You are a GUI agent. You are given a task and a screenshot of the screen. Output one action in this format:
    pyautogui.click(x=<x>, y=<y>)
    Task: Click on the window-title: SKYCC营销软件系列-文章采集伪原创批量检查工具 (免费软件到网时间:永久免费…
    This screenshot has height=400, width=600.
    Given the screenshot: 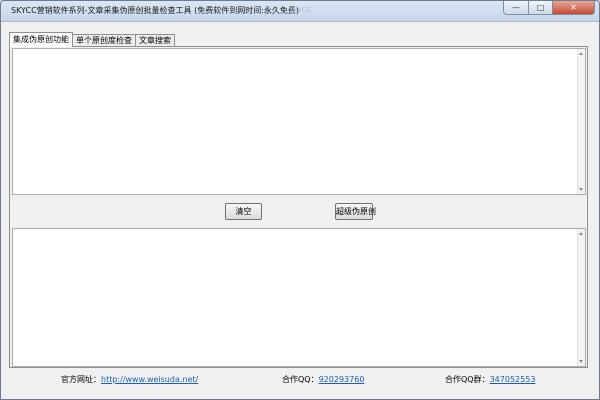 What is the action you would take?
    pyautogui.click(x=155, y=10)
    